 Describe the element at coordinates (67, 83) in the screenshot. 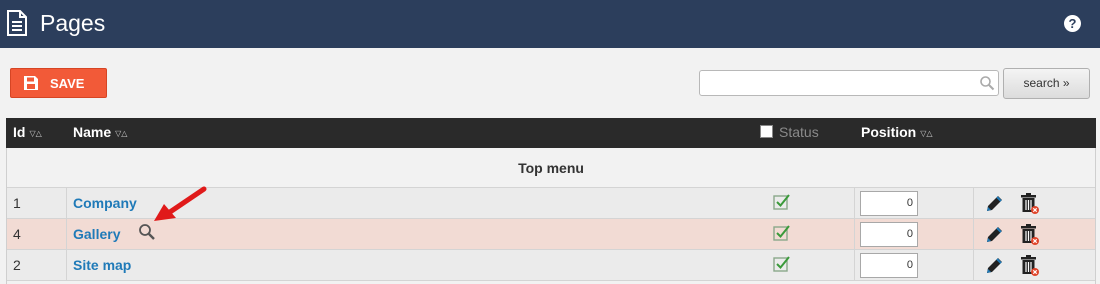

I see `save-label: SAVE` at that location.